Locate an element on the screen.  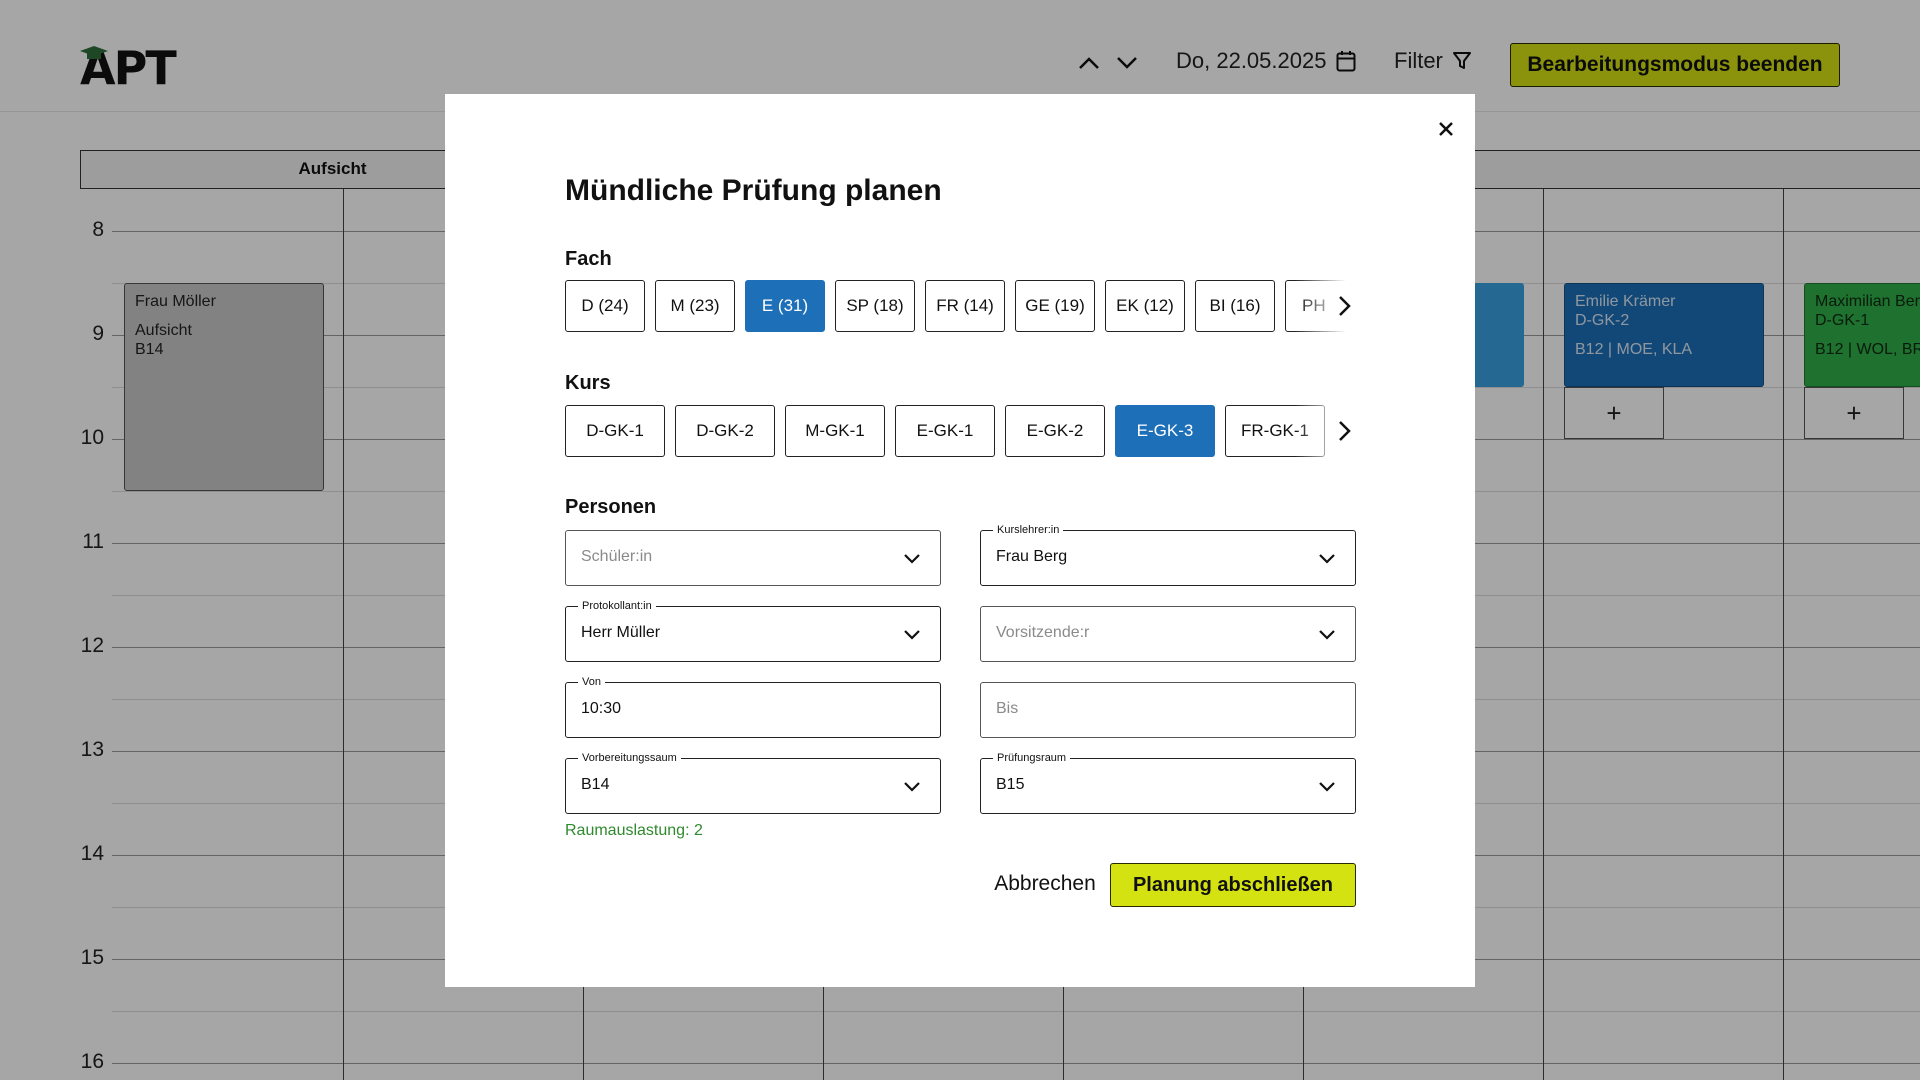
exam-room-select: Prüfungsraum B15 is located at coordinates (1168, 782).